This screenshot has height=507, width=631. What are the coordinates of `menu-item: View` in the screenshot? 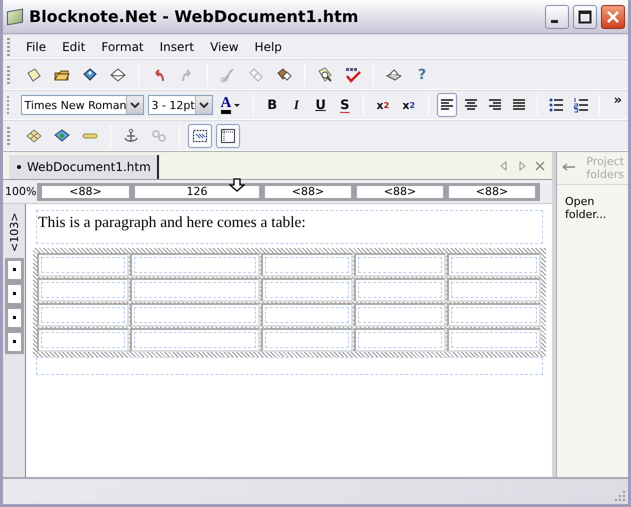 It's located at (224, 47).